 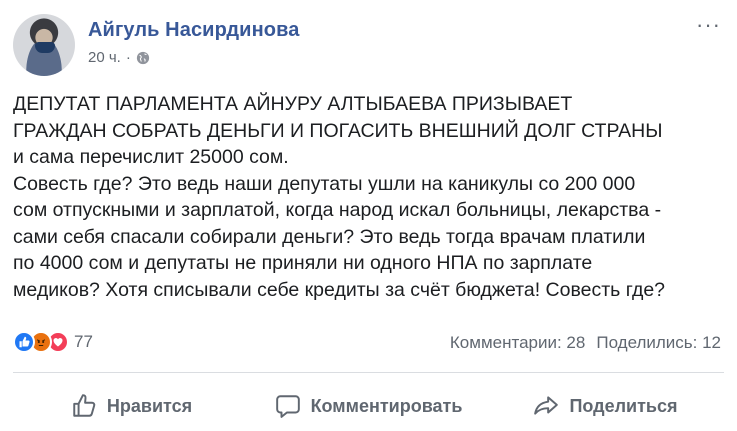 I want to click on like-button-label: Нравится, so click(x=149, y=405).